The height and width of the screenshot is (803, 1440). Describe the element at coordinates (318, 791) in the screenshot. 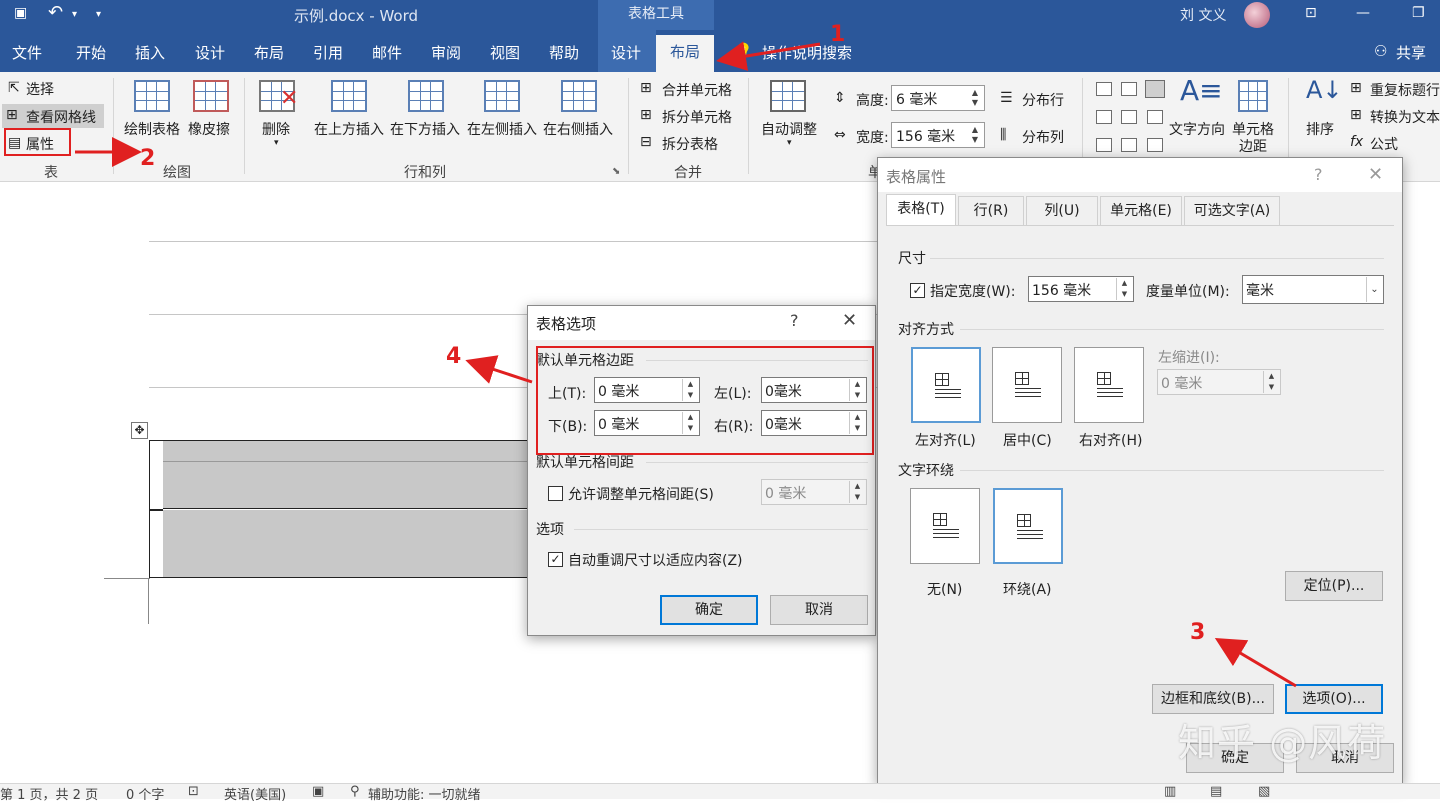

I see `macro-icon: ▣` at that location.